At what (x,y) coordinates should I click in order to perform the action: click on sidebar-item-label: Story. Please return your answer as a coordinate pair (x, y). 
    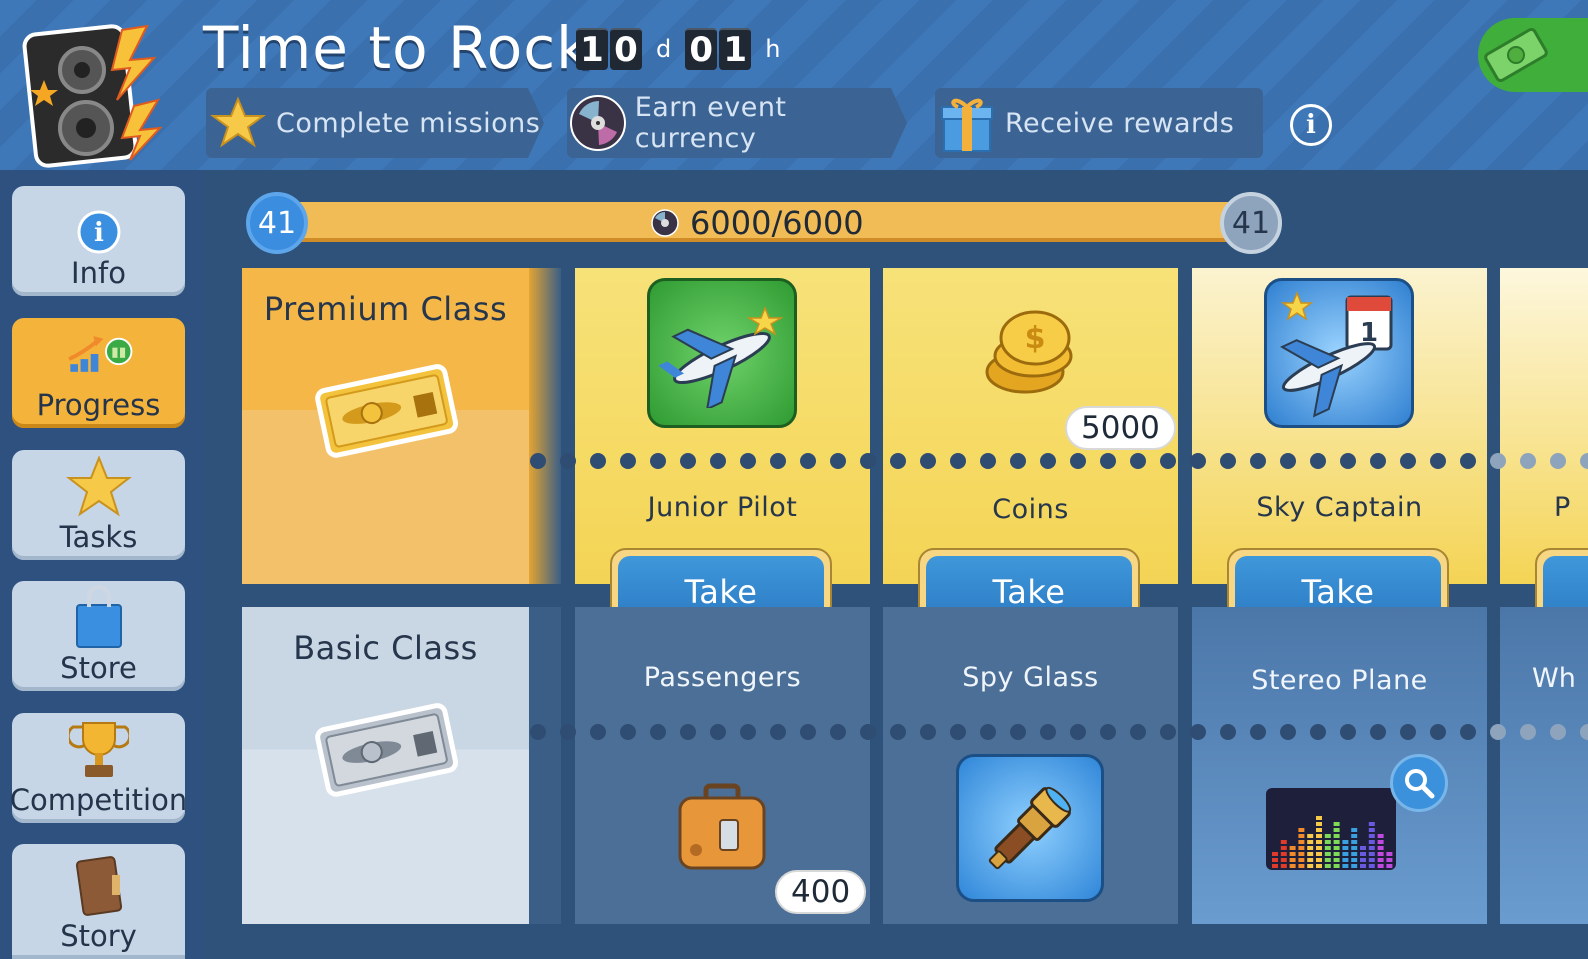
    Looking at the image, I should click on (98, 936).